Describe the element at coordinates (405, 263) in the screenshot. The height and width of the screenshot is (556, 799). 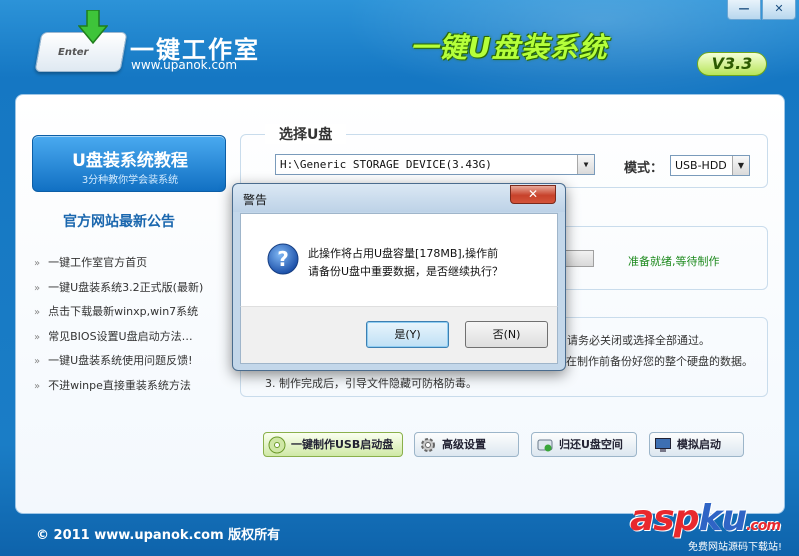
I see `dialog-message: 此操作将占用U盘容量[178MB],操作前 请备份U盘中重要数据，是否继续执行？` at that location.